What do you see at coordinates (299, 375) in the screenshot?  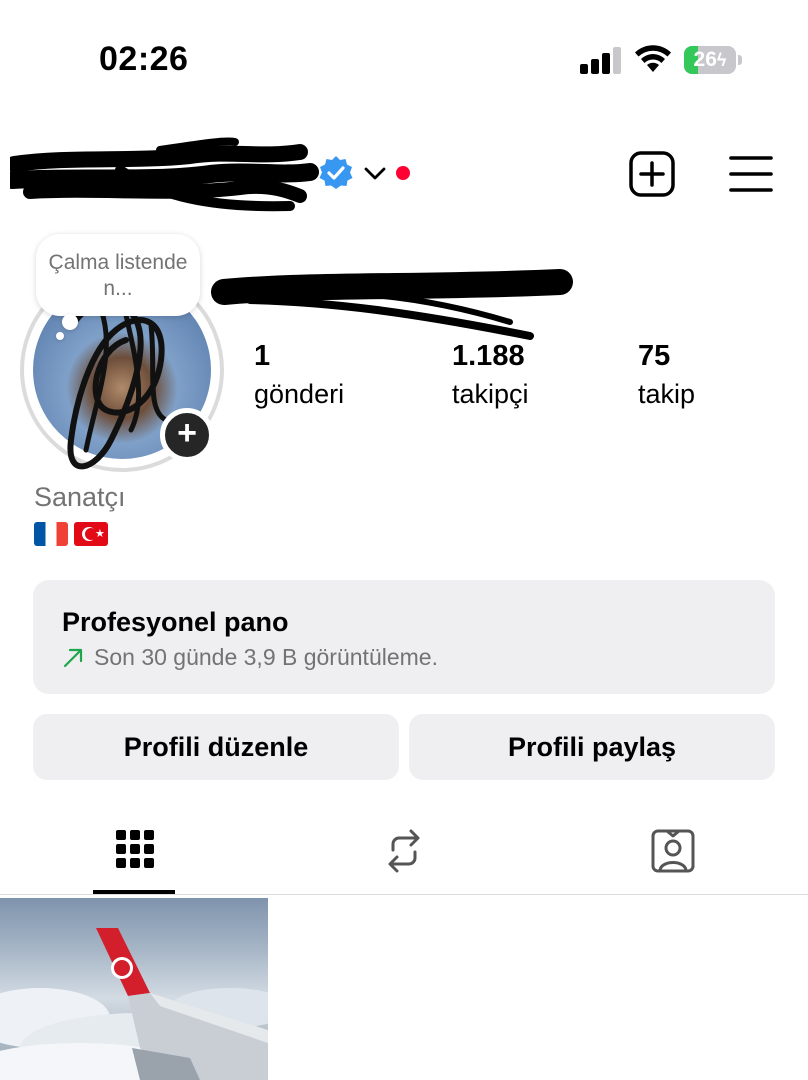 I see `stat-posts: 1 gönderi` at bounding box center [299, 375].